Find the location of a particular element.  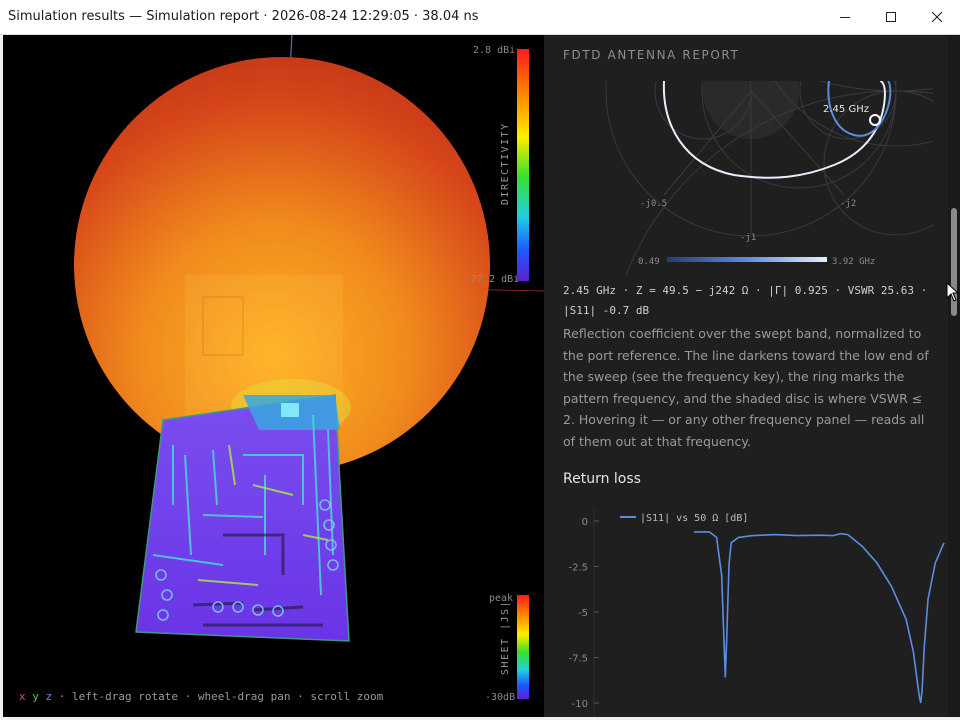

rl-ytick-label: -7.5 is located at coordinates (578, 659).